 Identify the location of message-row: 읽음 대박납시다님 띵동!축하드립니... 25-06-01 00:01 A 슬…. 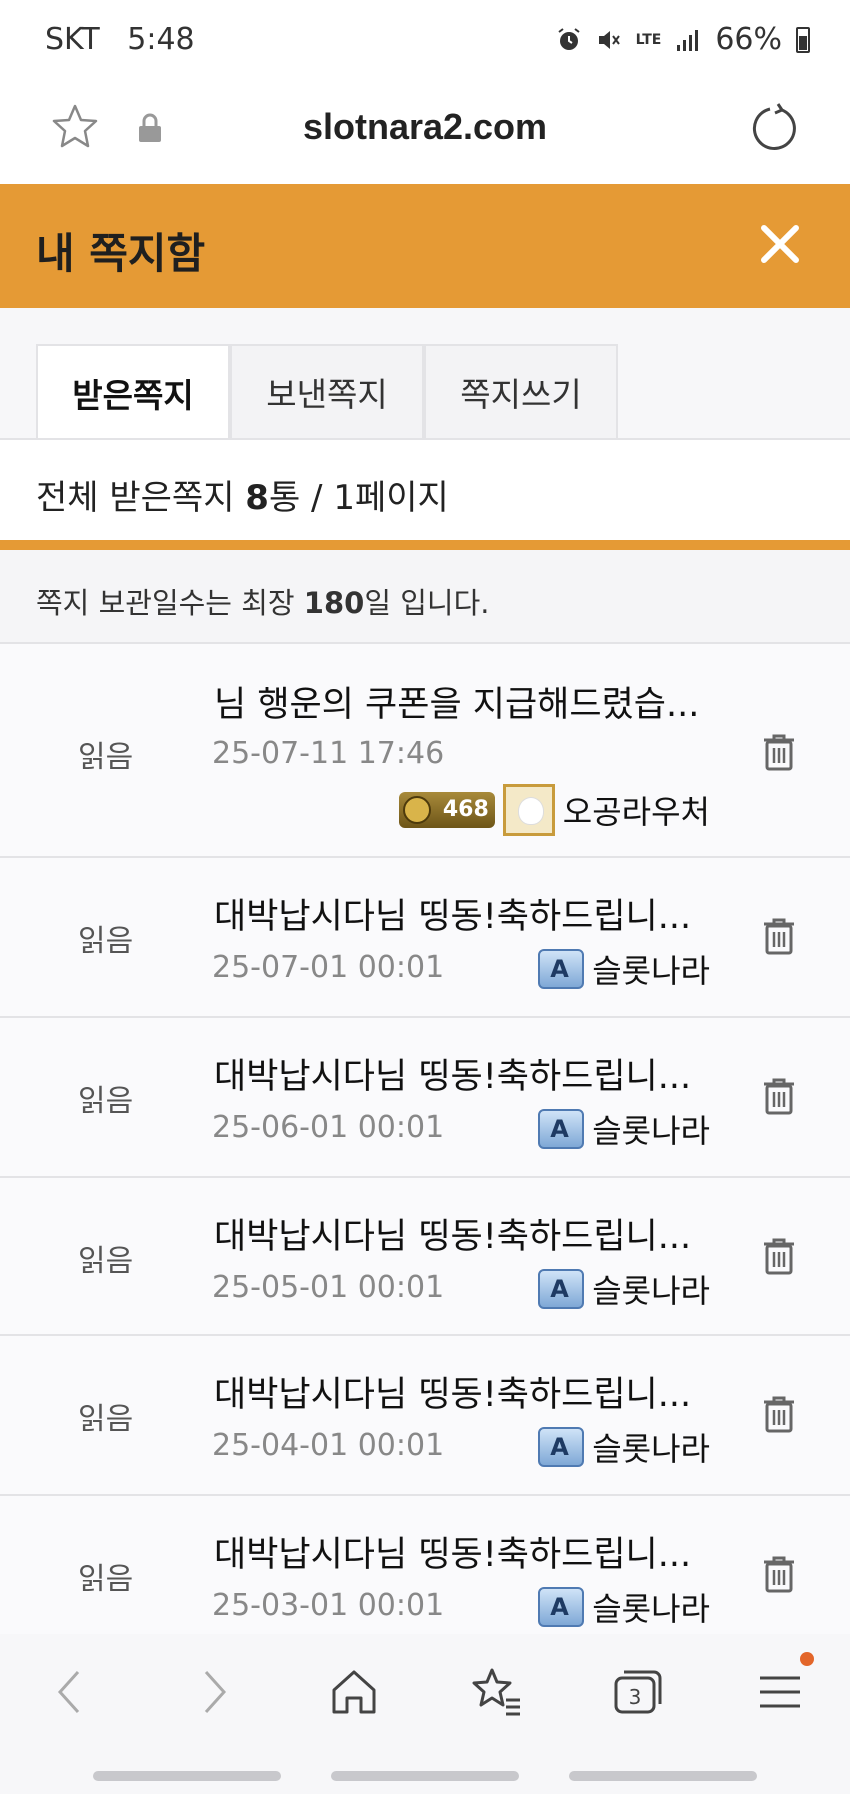
(425, 1098).